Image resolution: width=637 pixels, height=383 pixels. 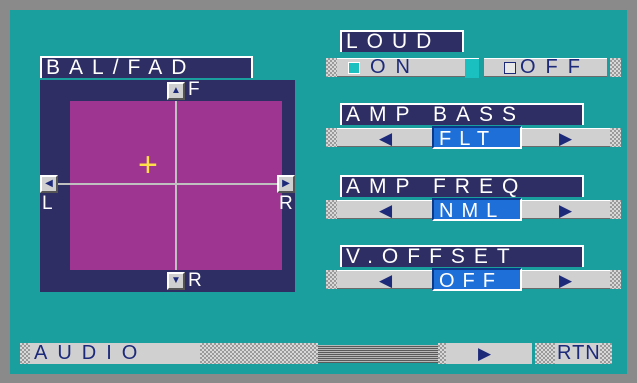 I want to click on triangle-down-icon: ▼, so click(x=176, y=280).